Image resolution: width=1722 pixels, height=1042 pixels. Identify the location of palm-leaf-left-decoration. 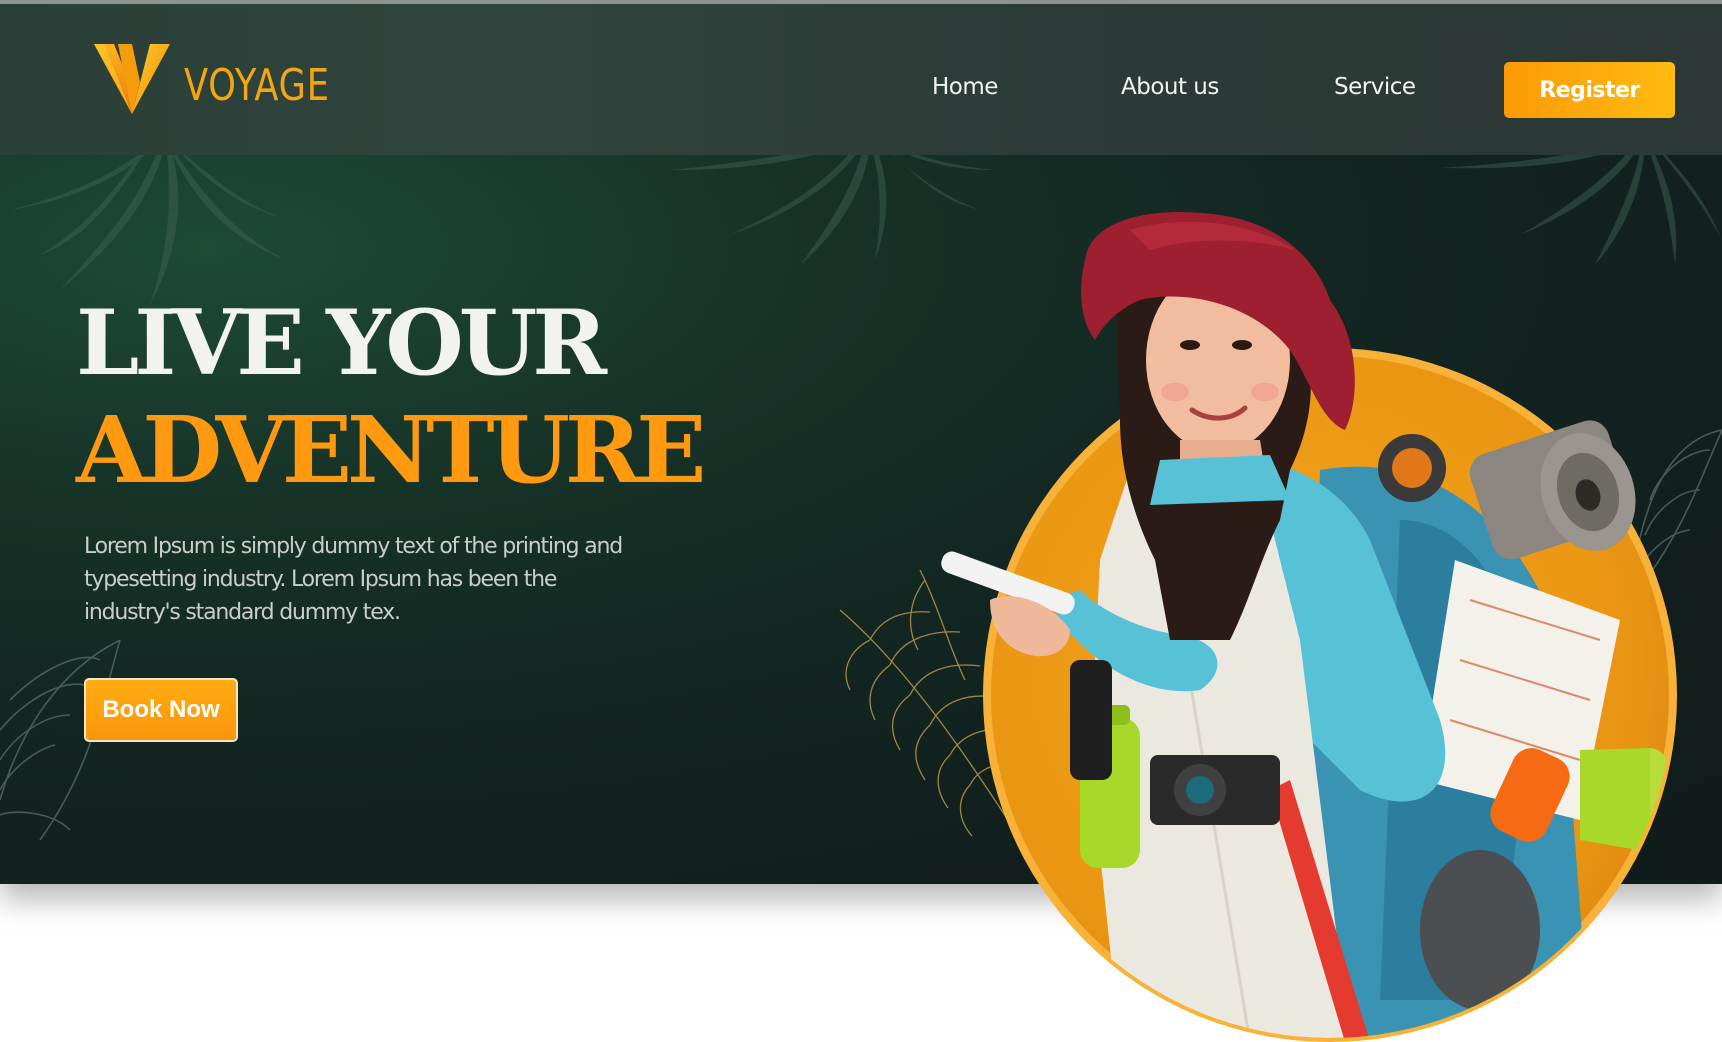
(150, 222).